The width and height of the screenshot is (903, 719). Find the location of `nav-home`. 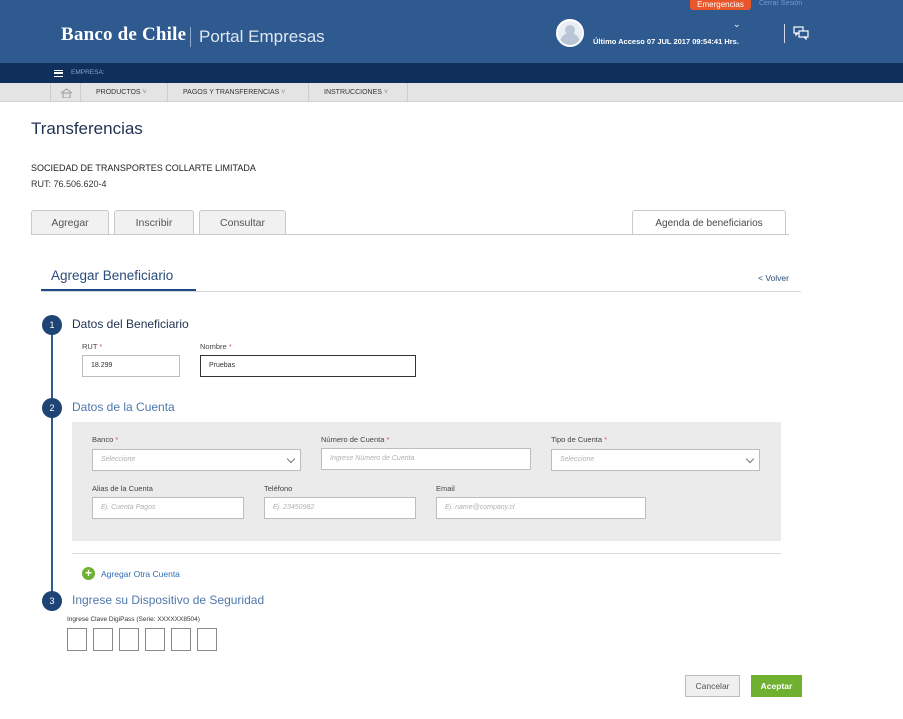

nav-home is located at coordinates (64, 92).